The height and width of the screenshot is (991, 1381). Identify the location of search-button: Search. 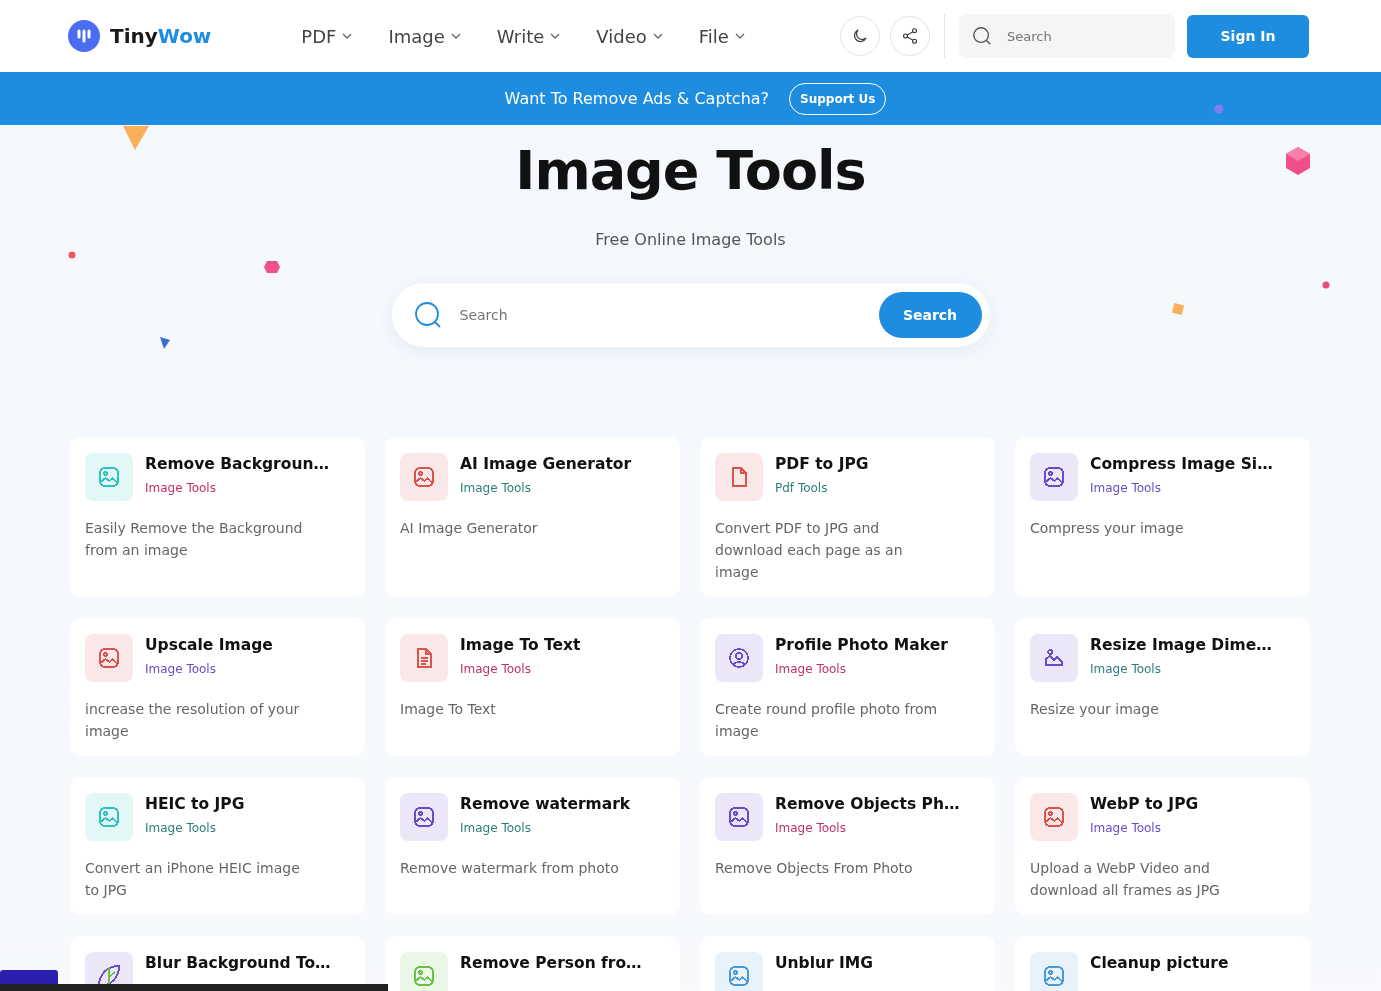
(930, 315).